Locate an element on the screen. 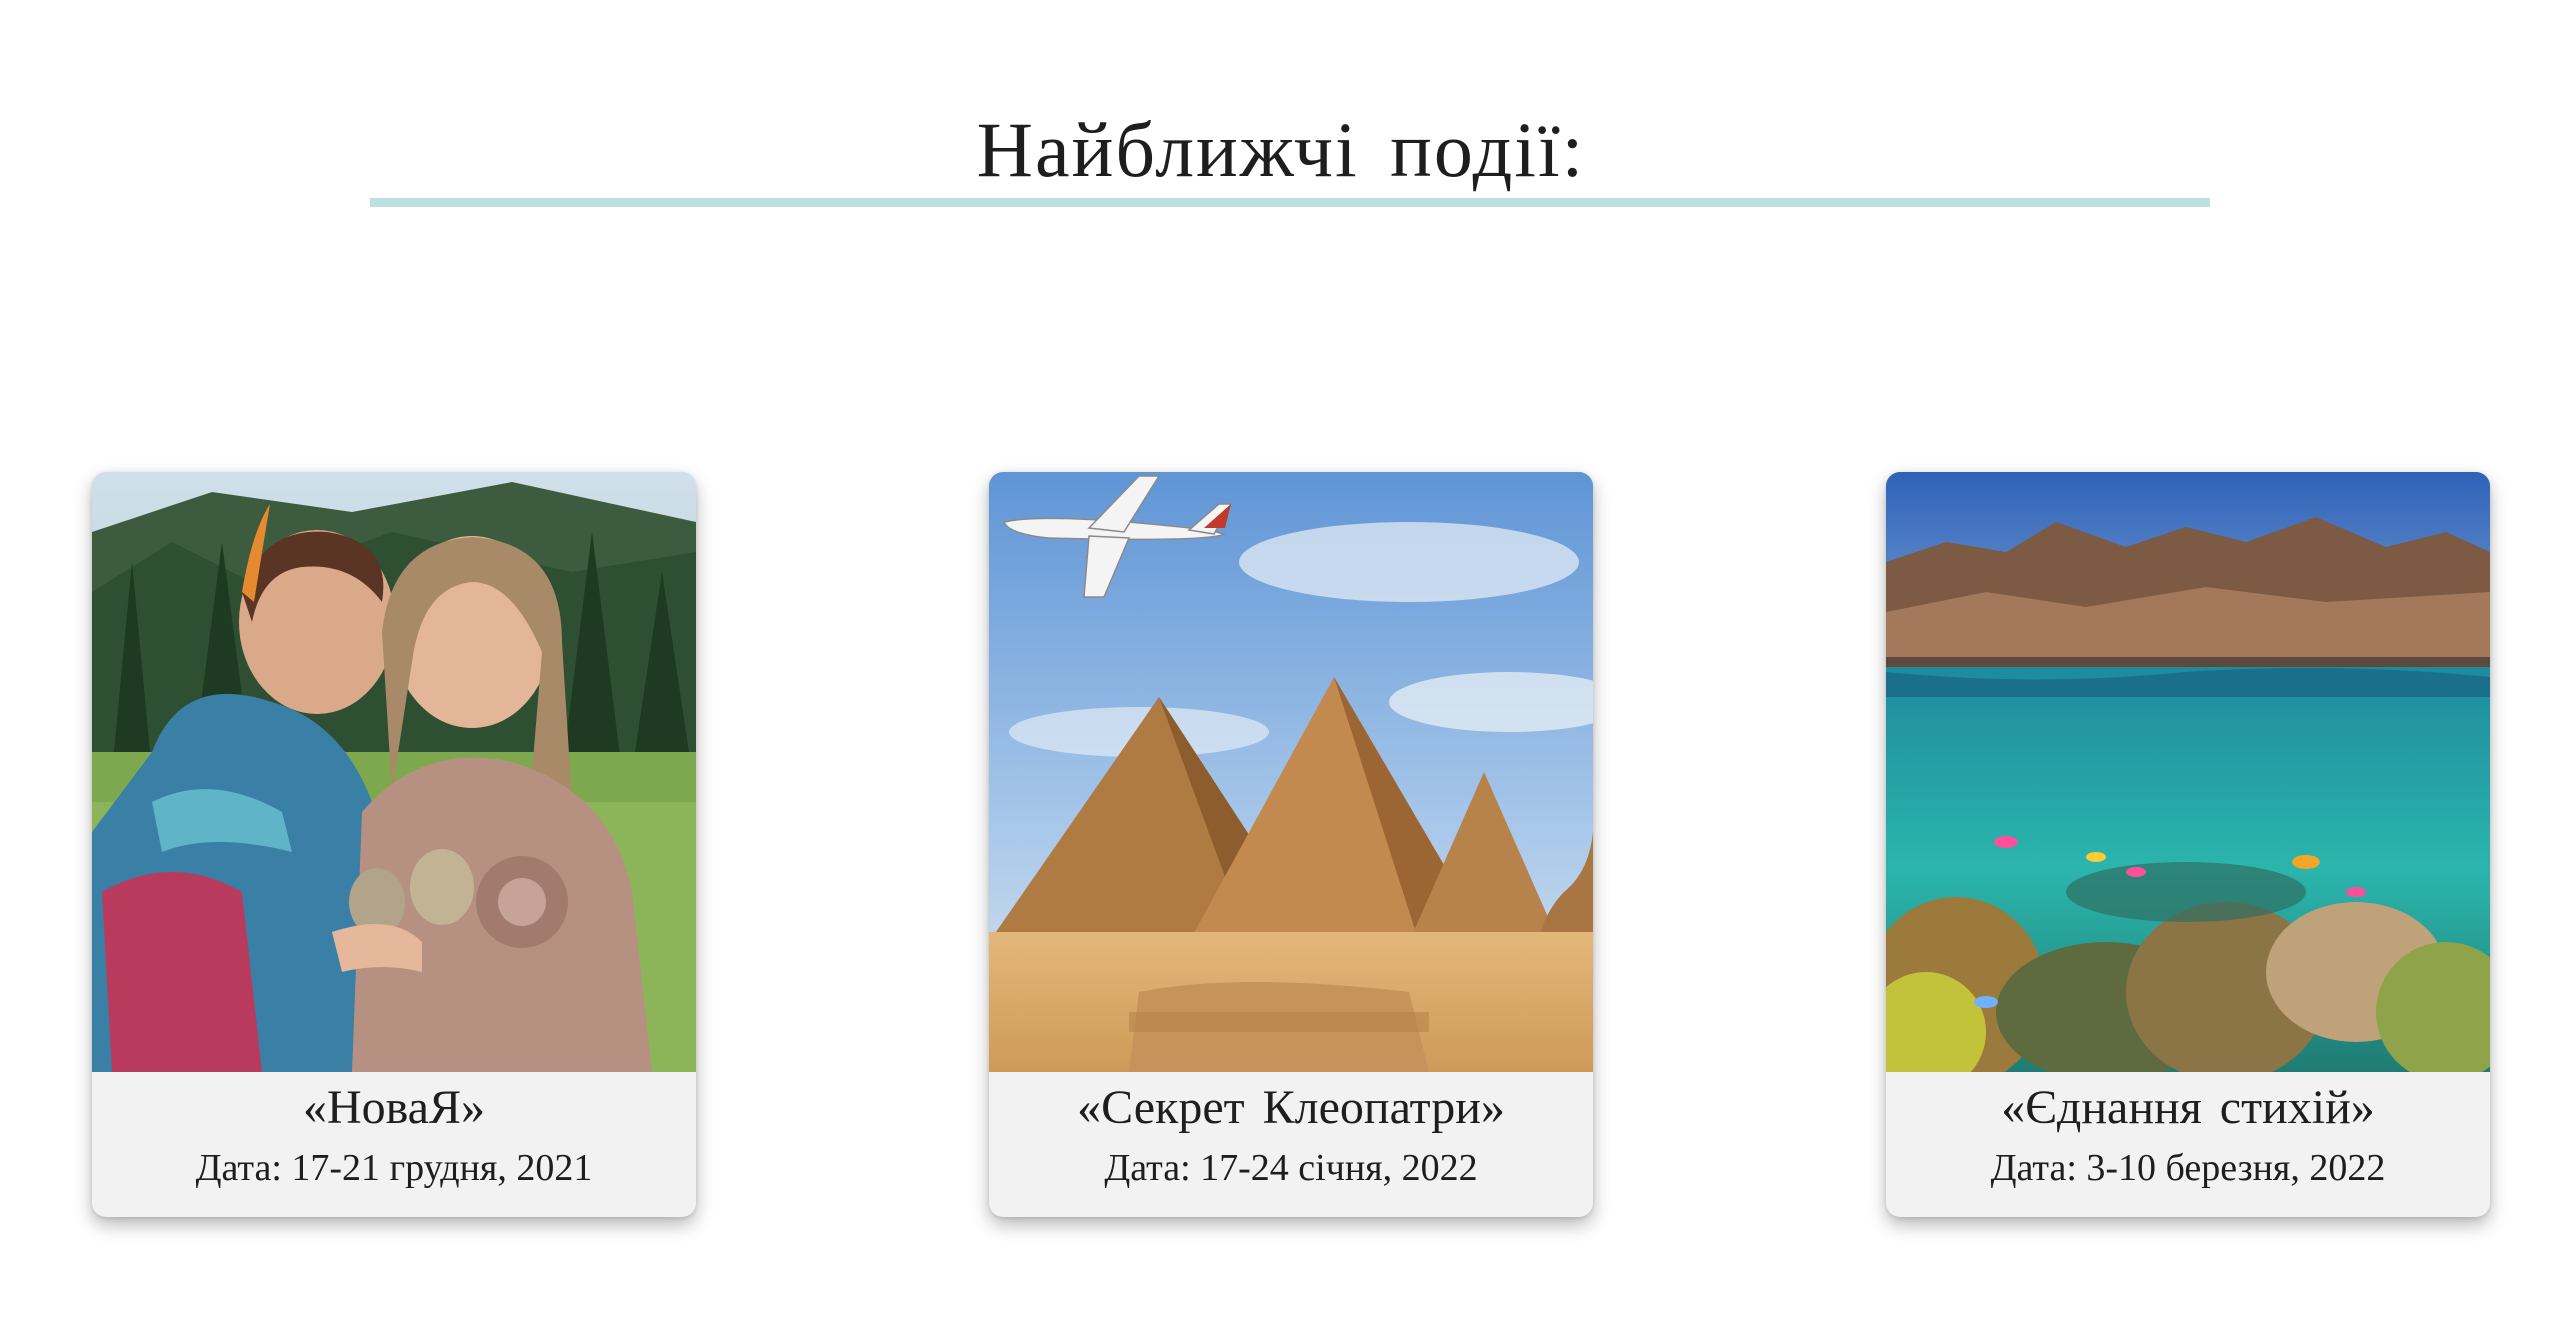 Image resolution: width=2562 pixels, height=1338 pixels. section-title: Найближчі події: is located at coordinates (1281, 149).